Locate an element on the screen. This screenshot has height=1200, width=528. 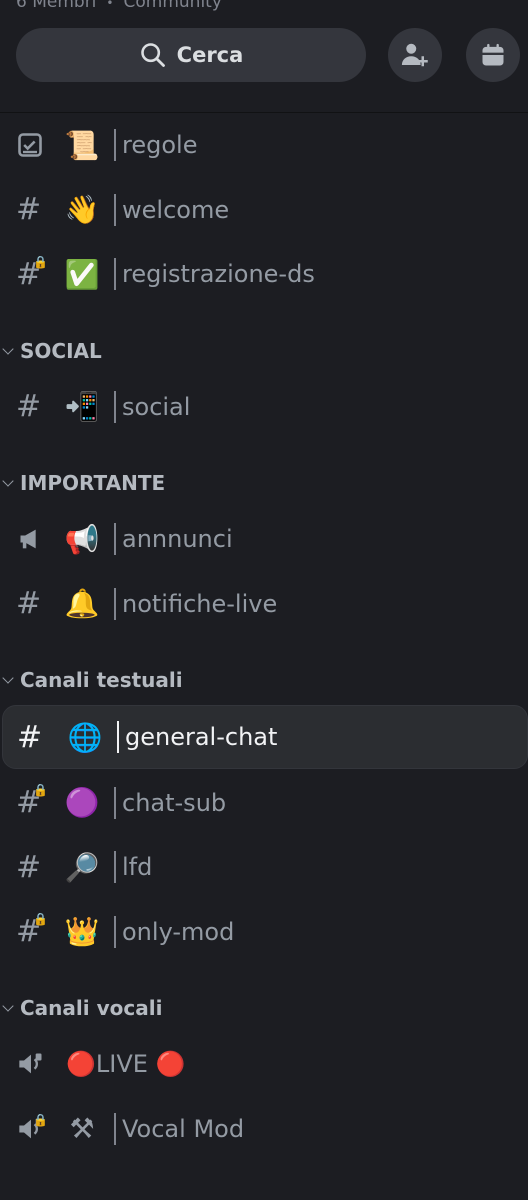
rules-icon is located at coordinates (30, 145).